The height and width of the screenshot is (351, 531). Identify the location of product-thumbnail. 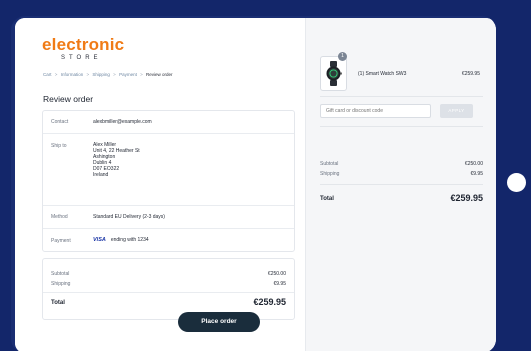
(333, 73).